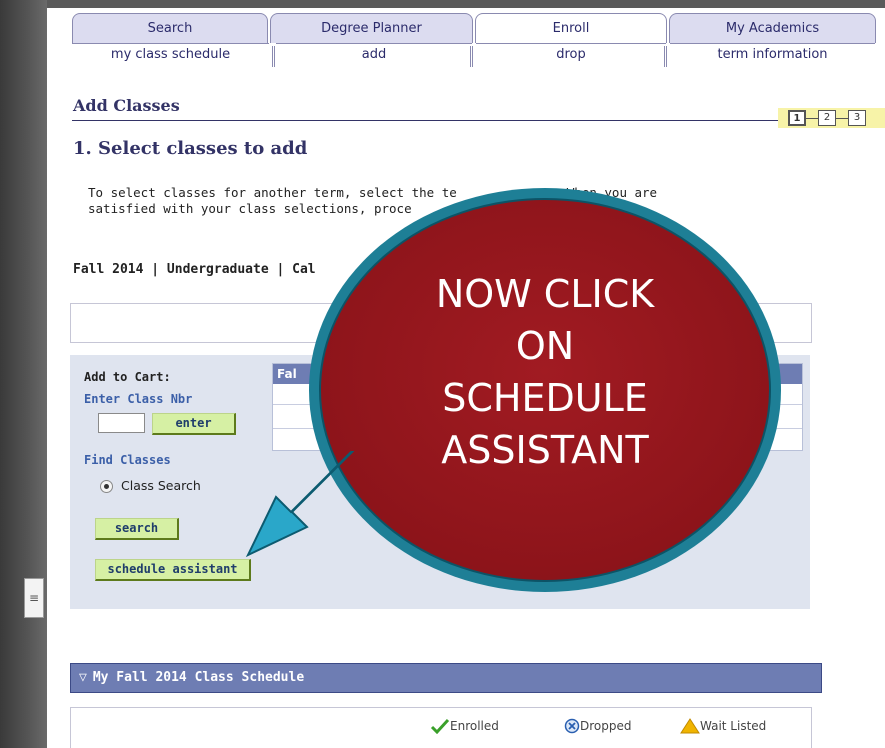 This screenshot has height=748, width=885. Describe the element at coordinates (446, 678) in the screenshot. I see `class-schedule-header: ▽ My Fall 2014 Class Schedule` at that location.